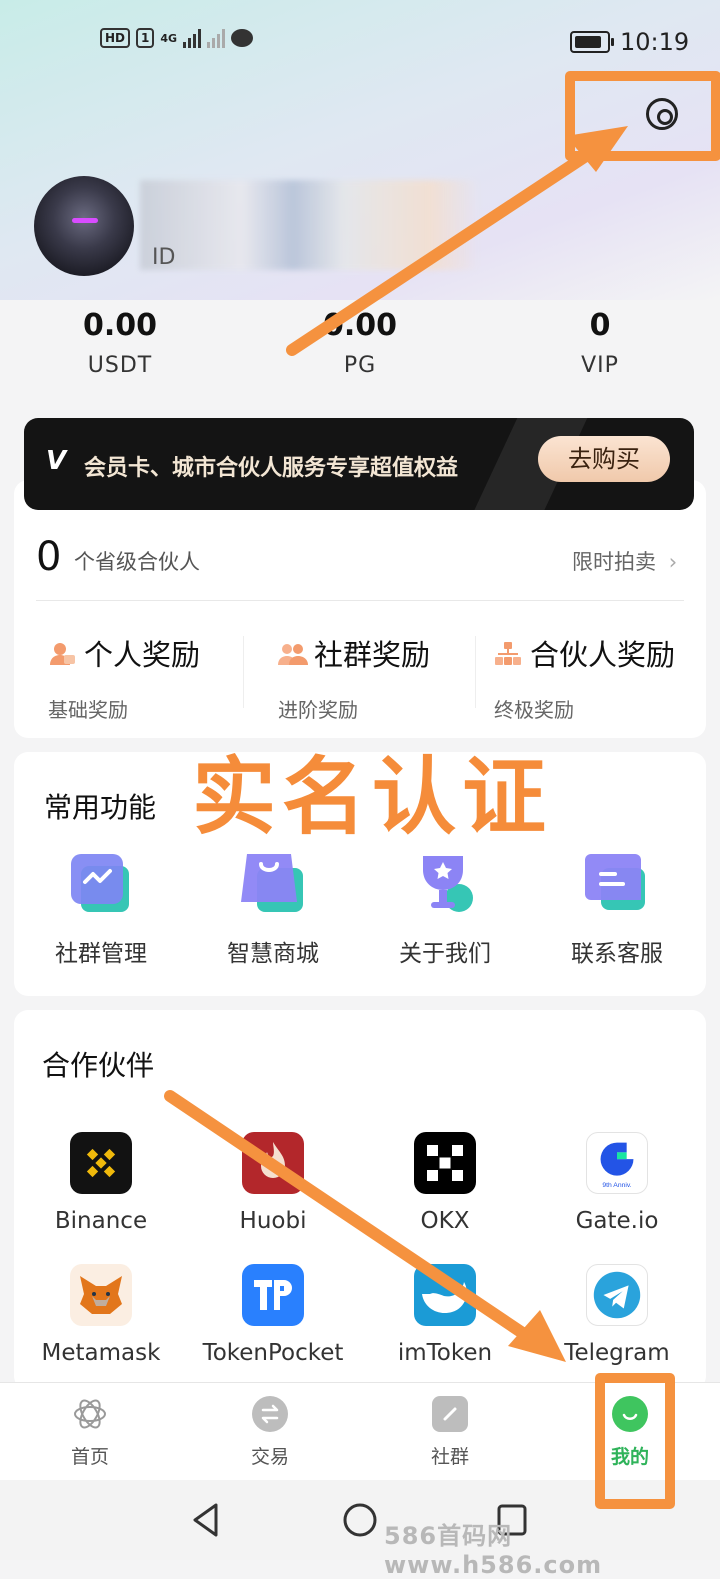 This screenshot has width=720, height=1579. Describe the element at coordinates (372, 655) in the screenshot. I see `reward-title: 社群奖励` at that location.